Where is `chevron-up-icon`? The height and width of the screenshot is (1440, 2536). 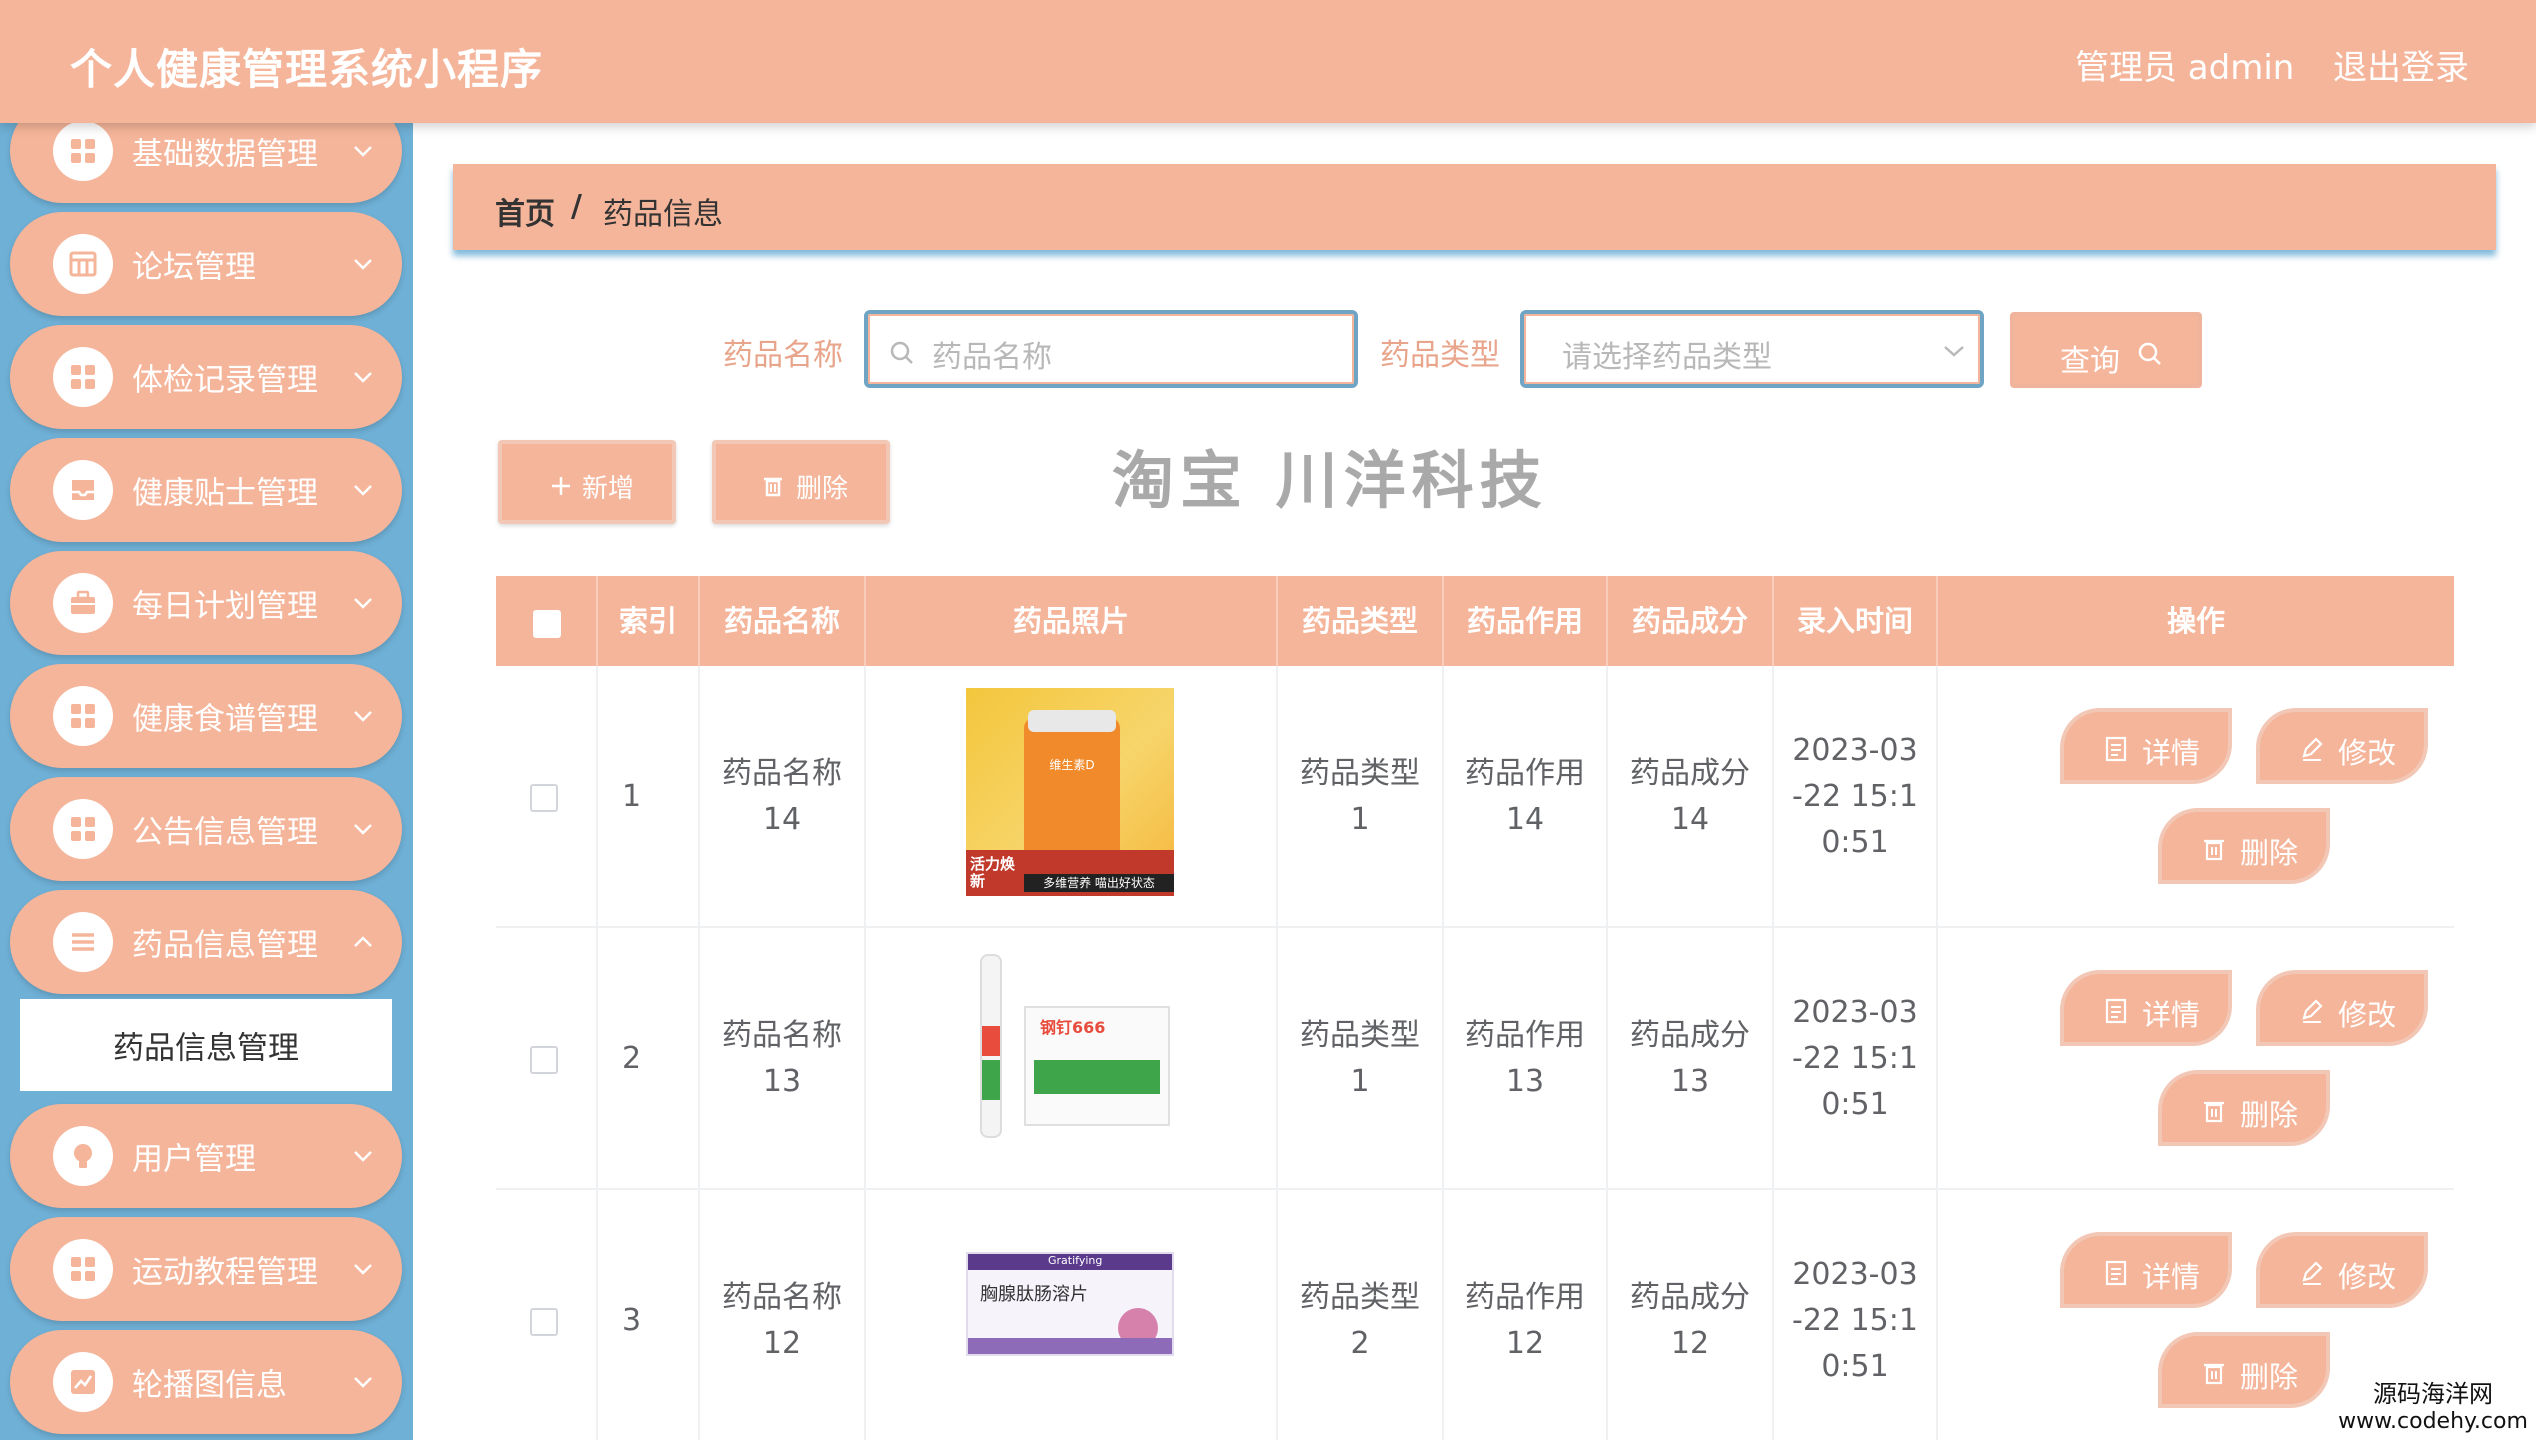
chevron-up-icon is located at coordinates (363, 944).